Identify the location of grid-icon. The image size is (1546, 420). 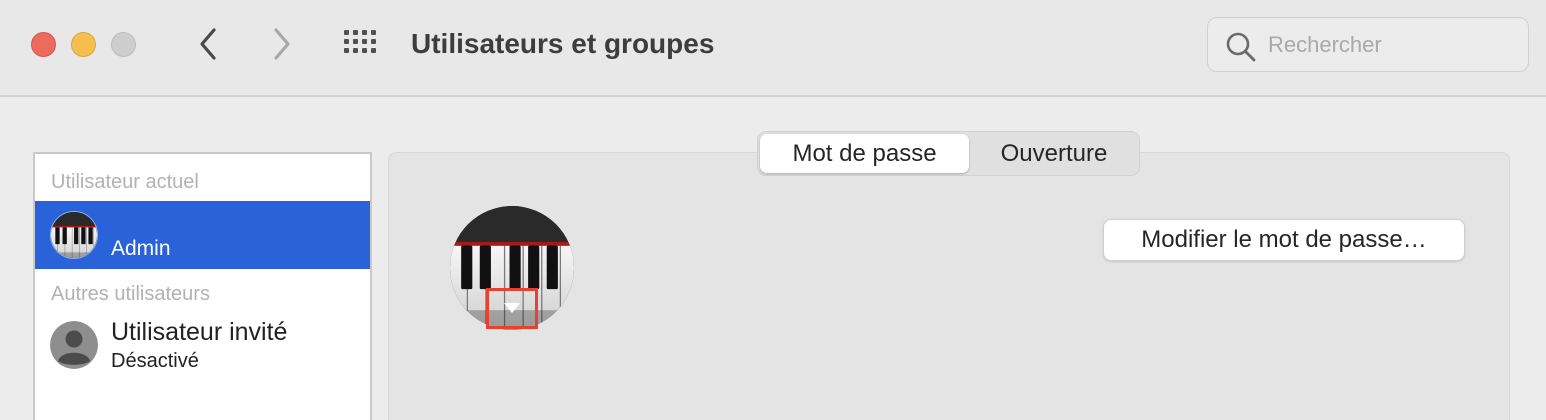
(360, 41).